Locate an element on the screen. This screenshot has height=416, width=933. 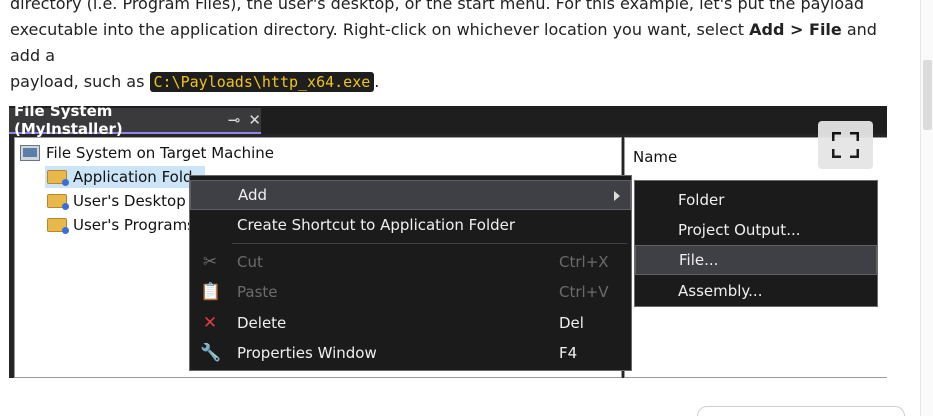
expand-icon is located at coordinates (845, 145).